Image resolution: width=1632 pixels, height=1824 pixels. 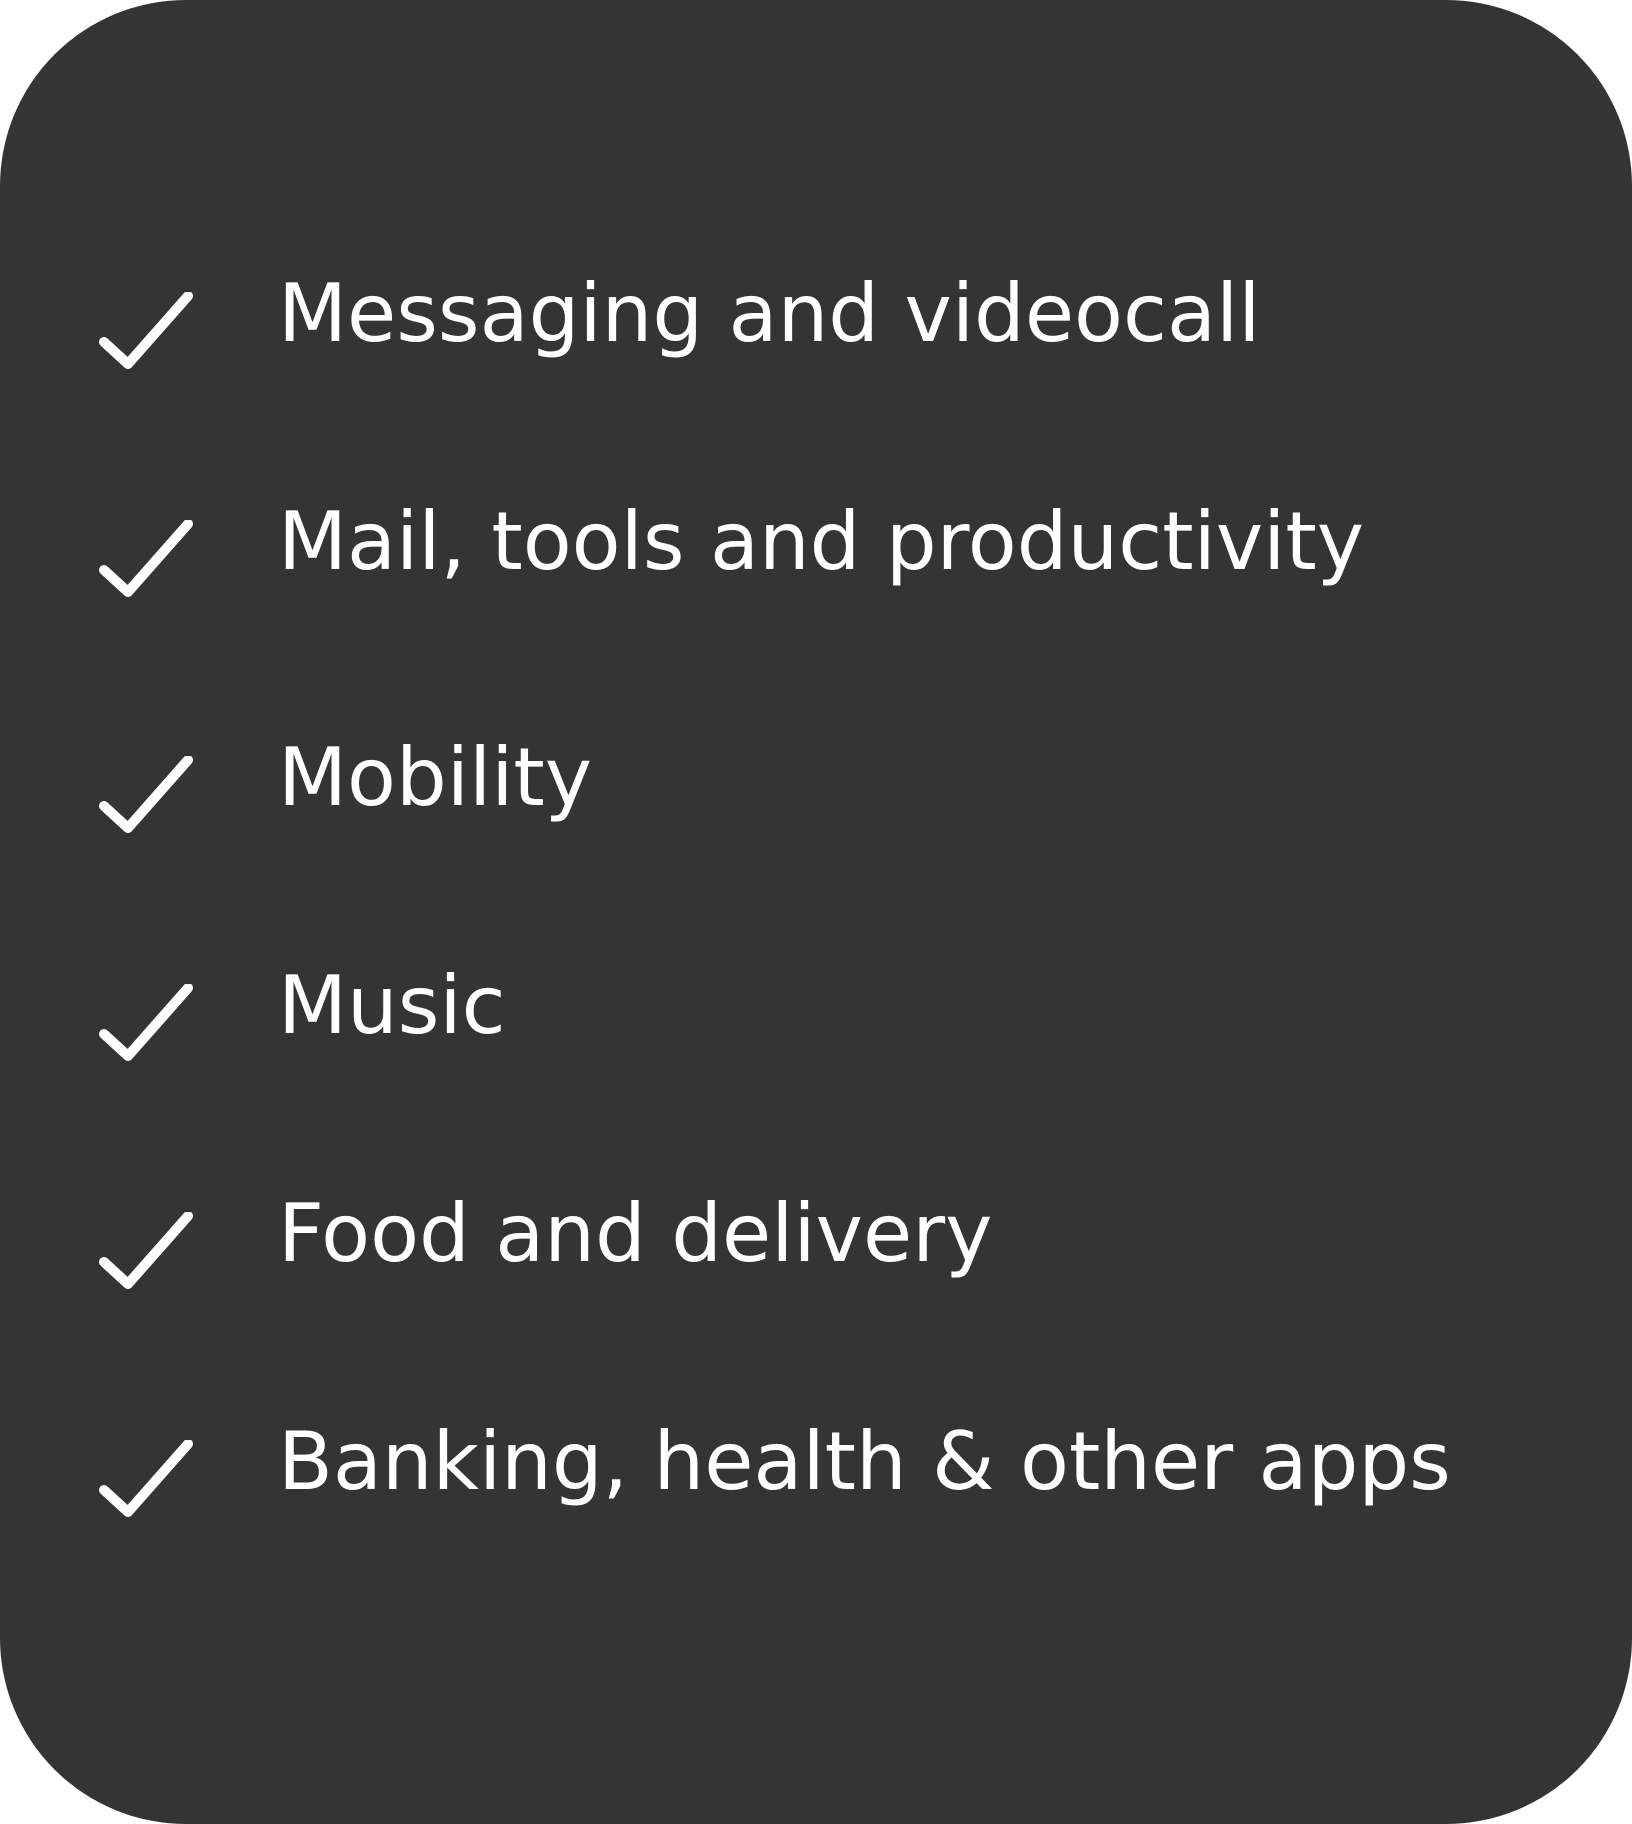 I want to click on list-item-label: Banking, health & other apps, so click(x=864, y=1461).